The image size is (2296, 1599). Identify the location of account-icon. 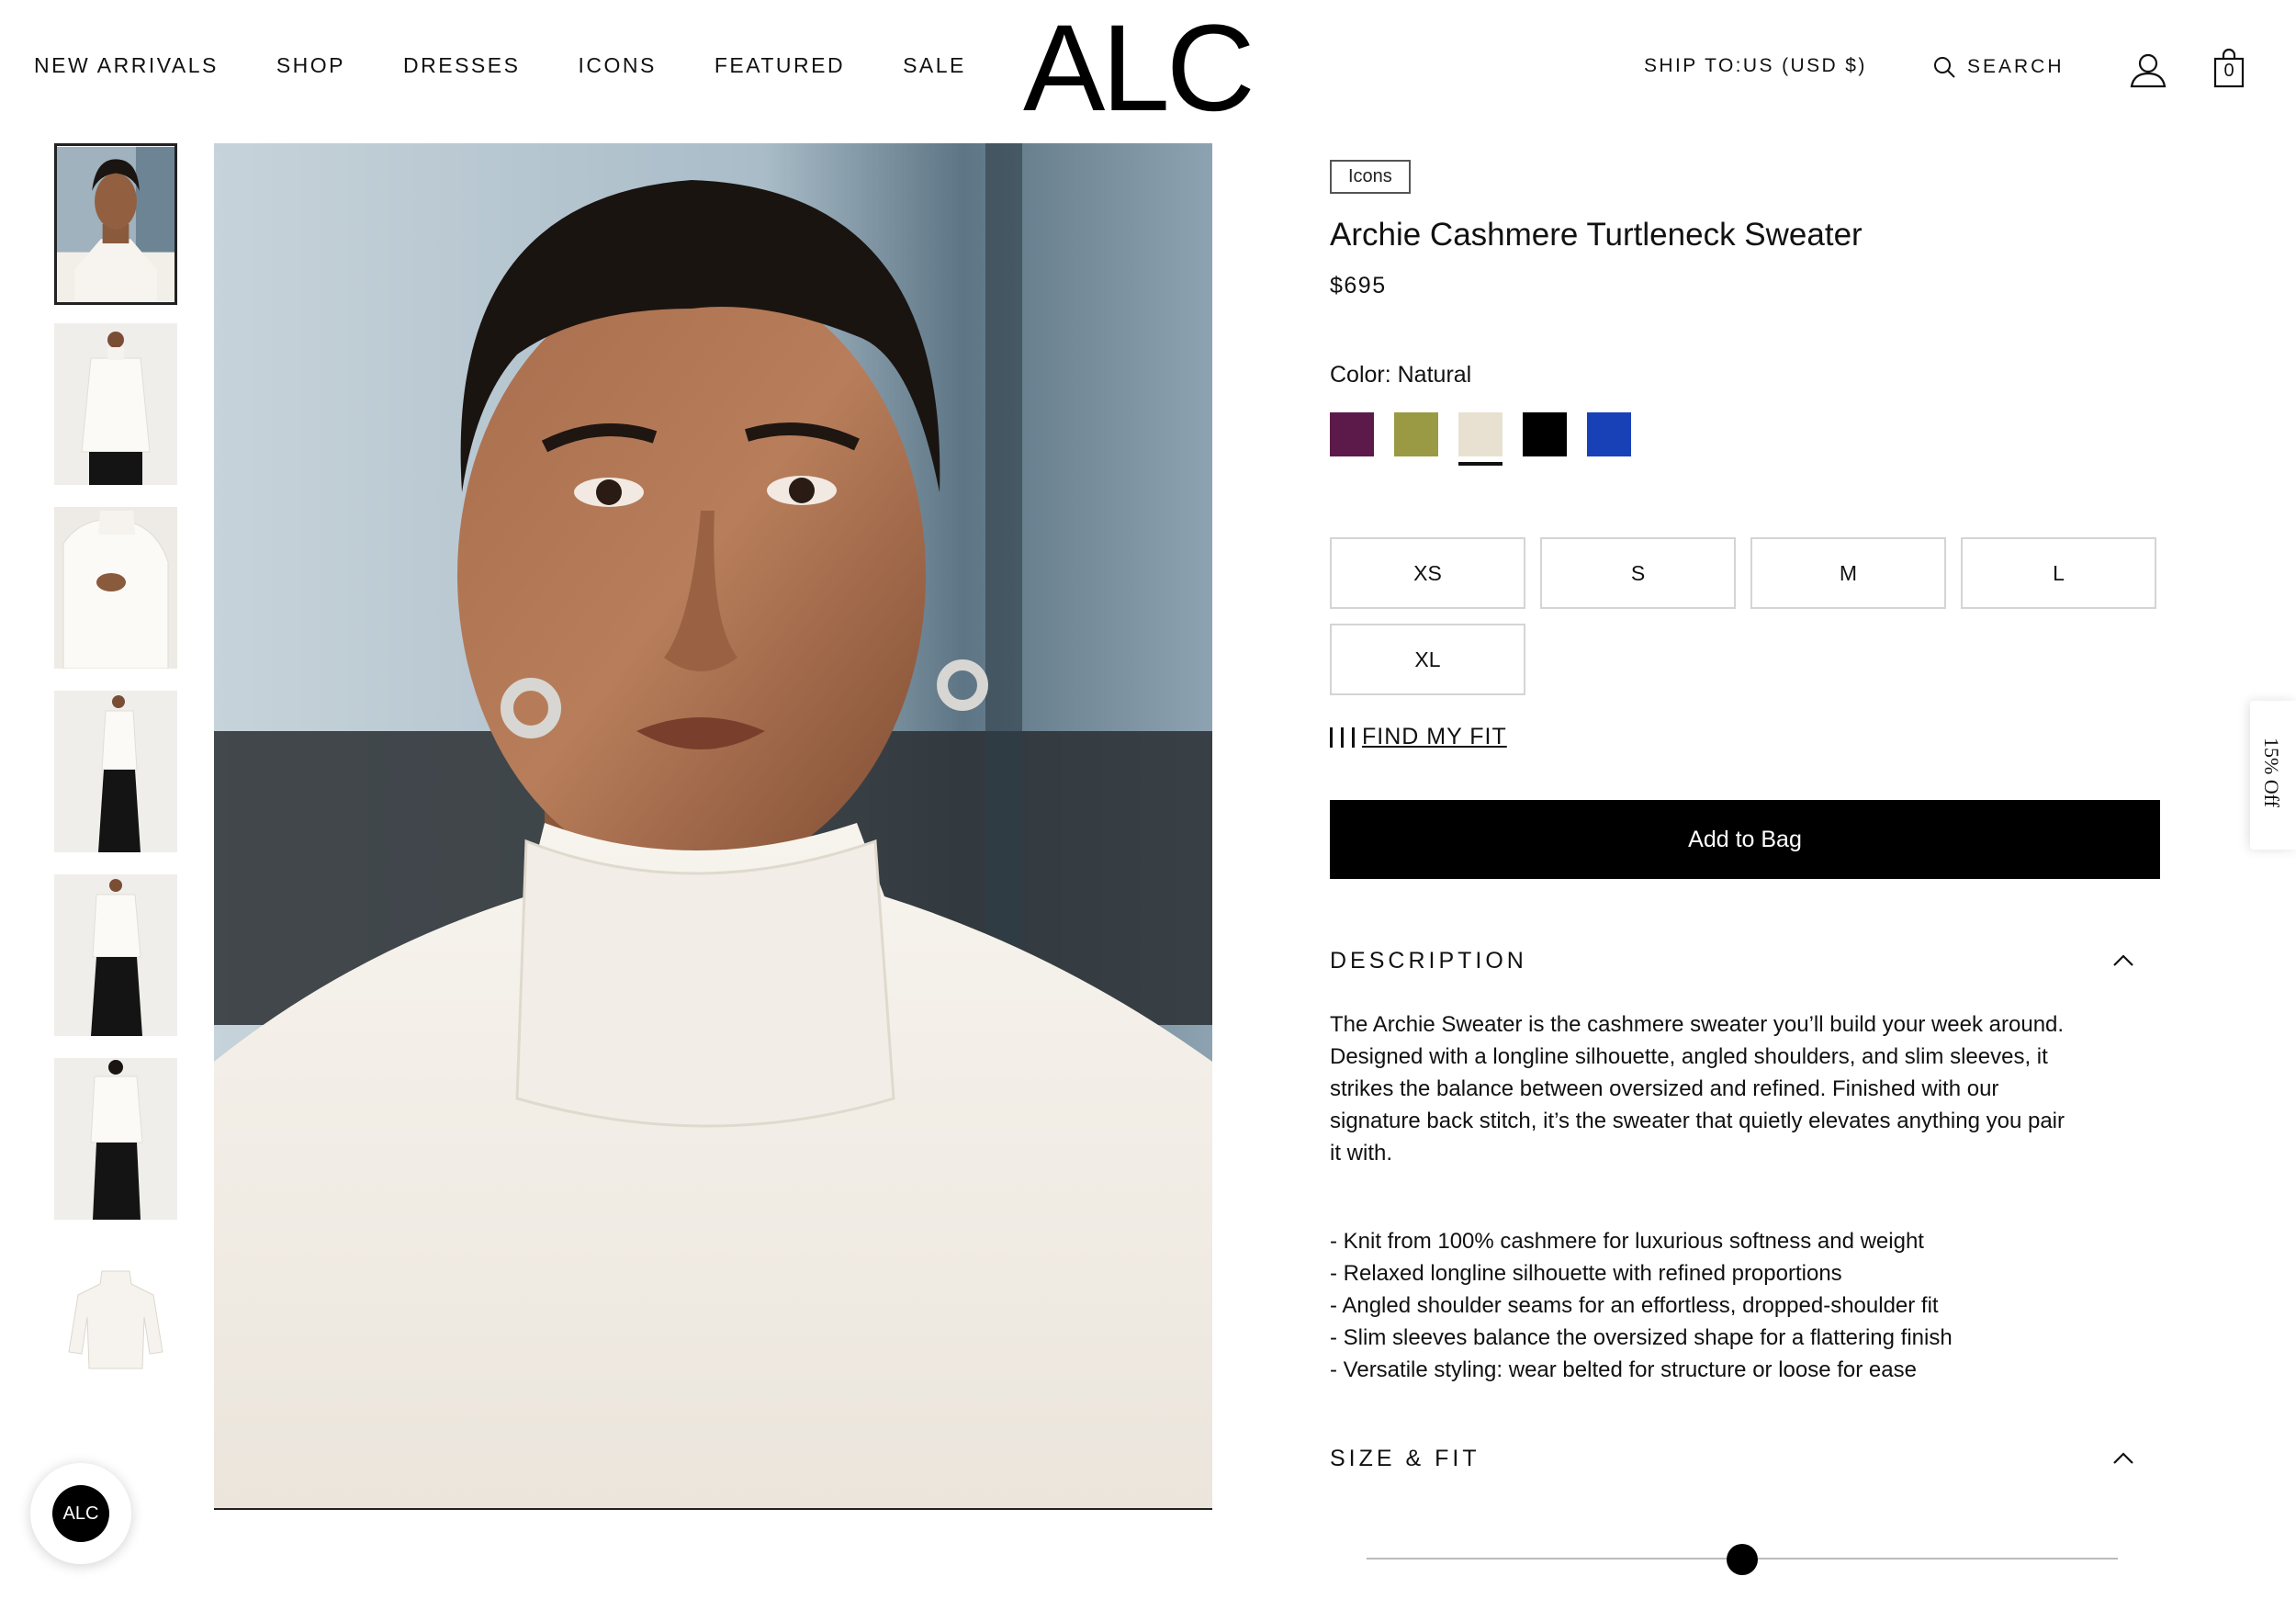
(2148, 69).